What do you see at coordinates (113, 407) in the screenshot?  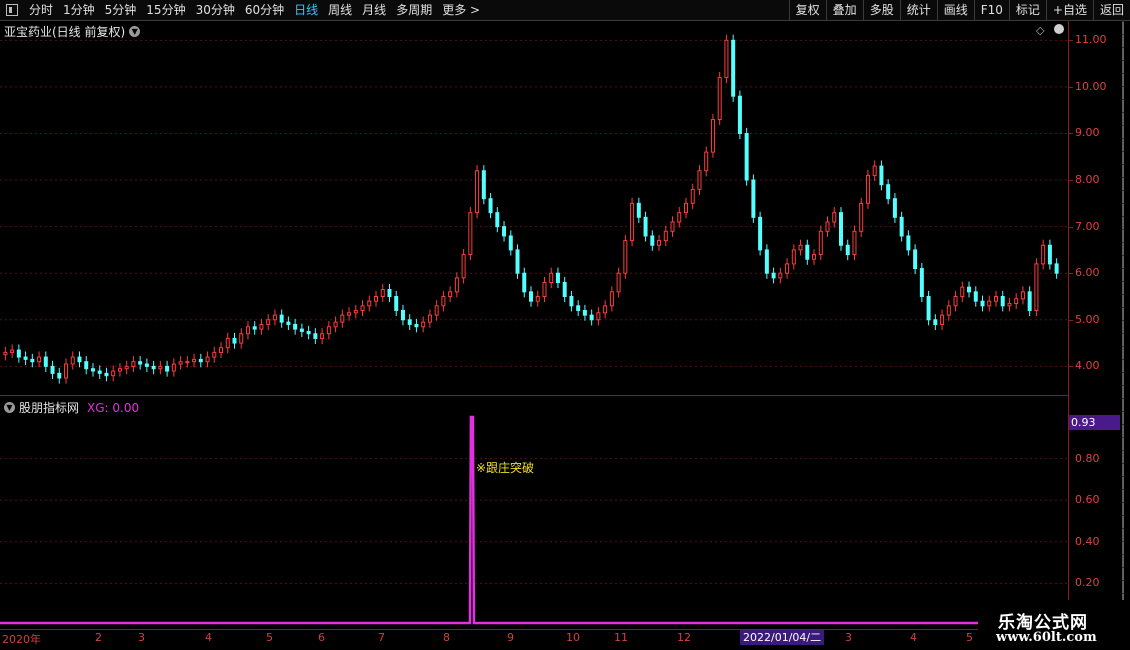 I see `indicator-value: XG: 0.00` at bounding box center [113, 407].